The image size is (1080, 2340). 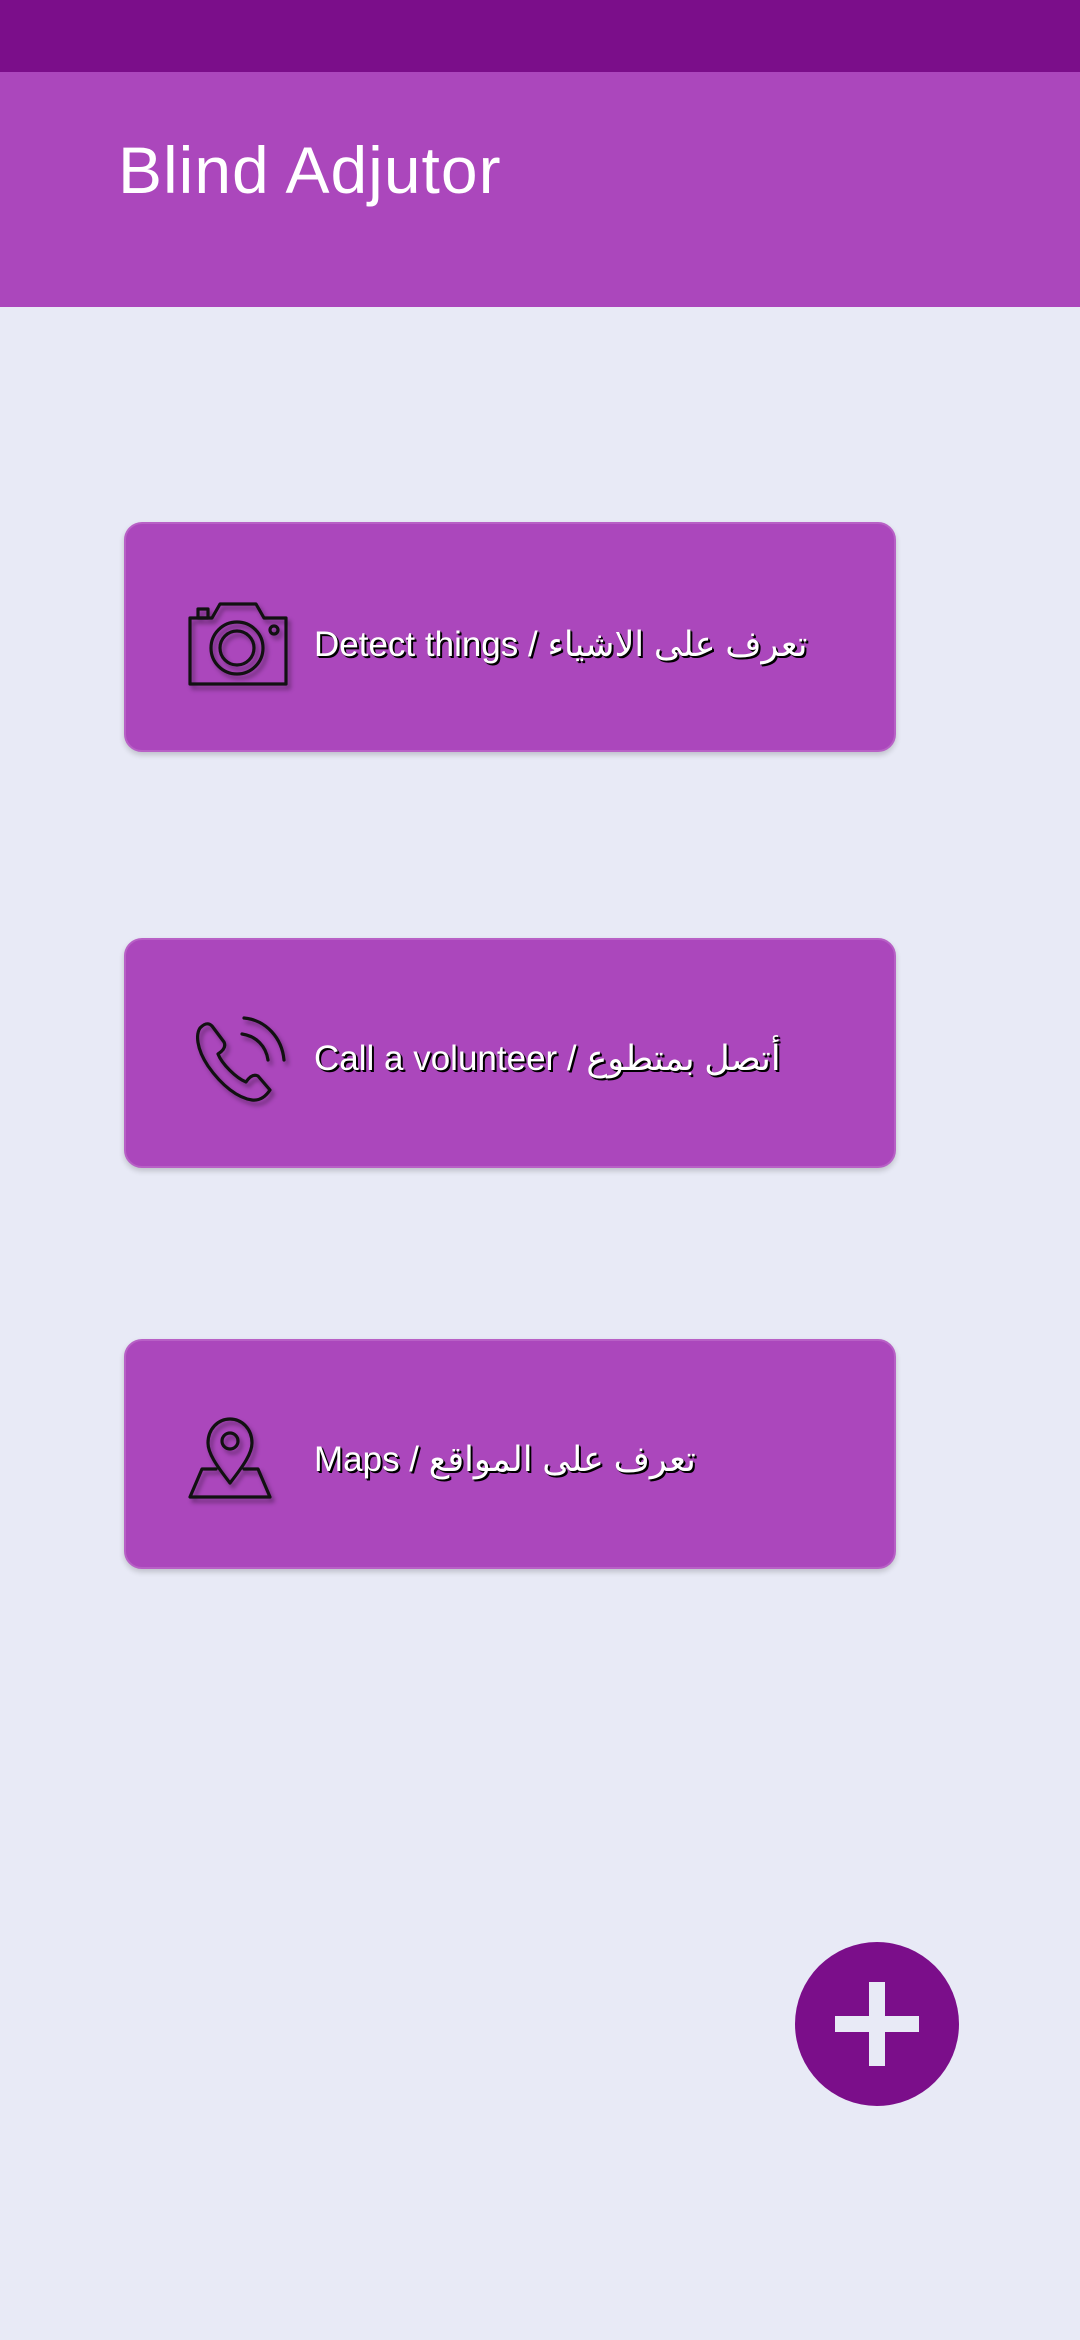 What do you see at coordinates (540, 189) in the screenshot?
I see `app-bar: Blind Adjutor` at bounding box center [540, 189].